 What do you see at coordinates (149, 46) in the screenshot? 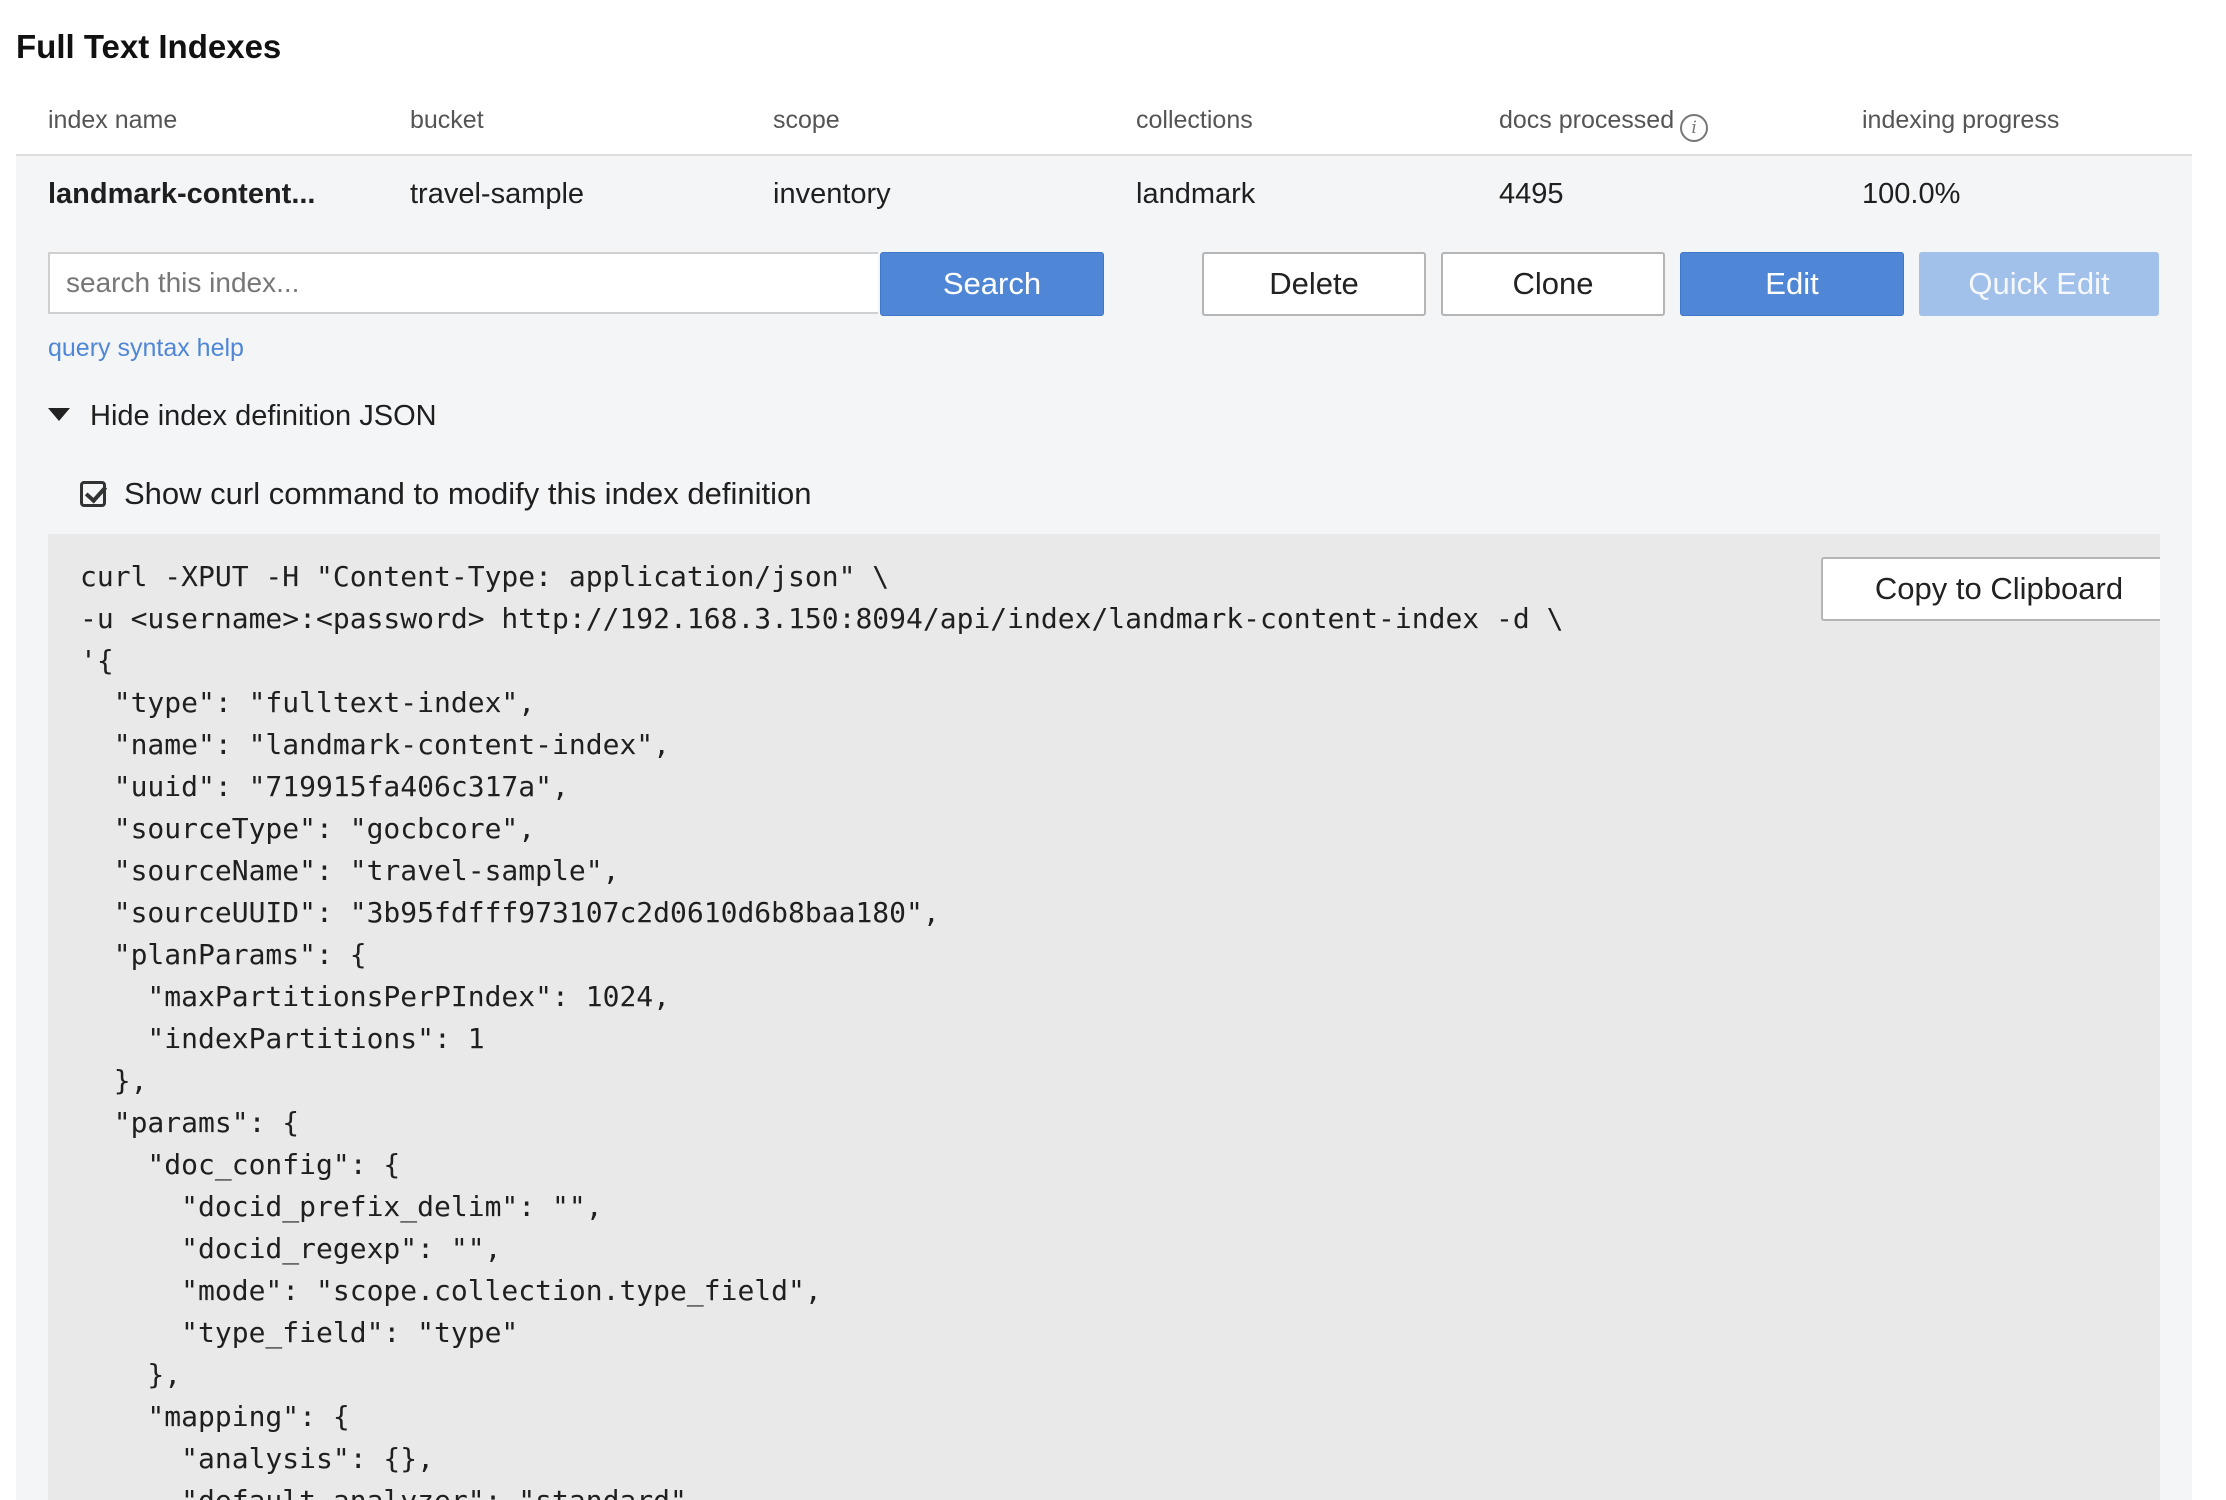
I see `page-title: Full Text Indexes` at bounding box center [149, 46].